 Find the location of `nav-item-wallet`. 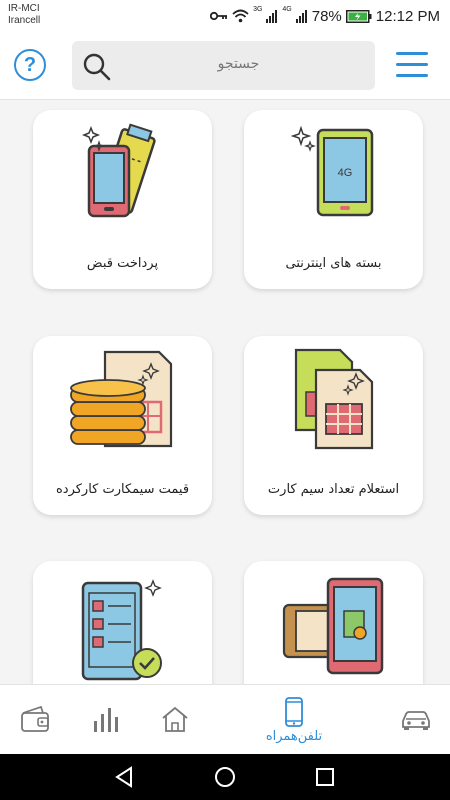

nav-item-wallet is located at coordinates (35, 720).